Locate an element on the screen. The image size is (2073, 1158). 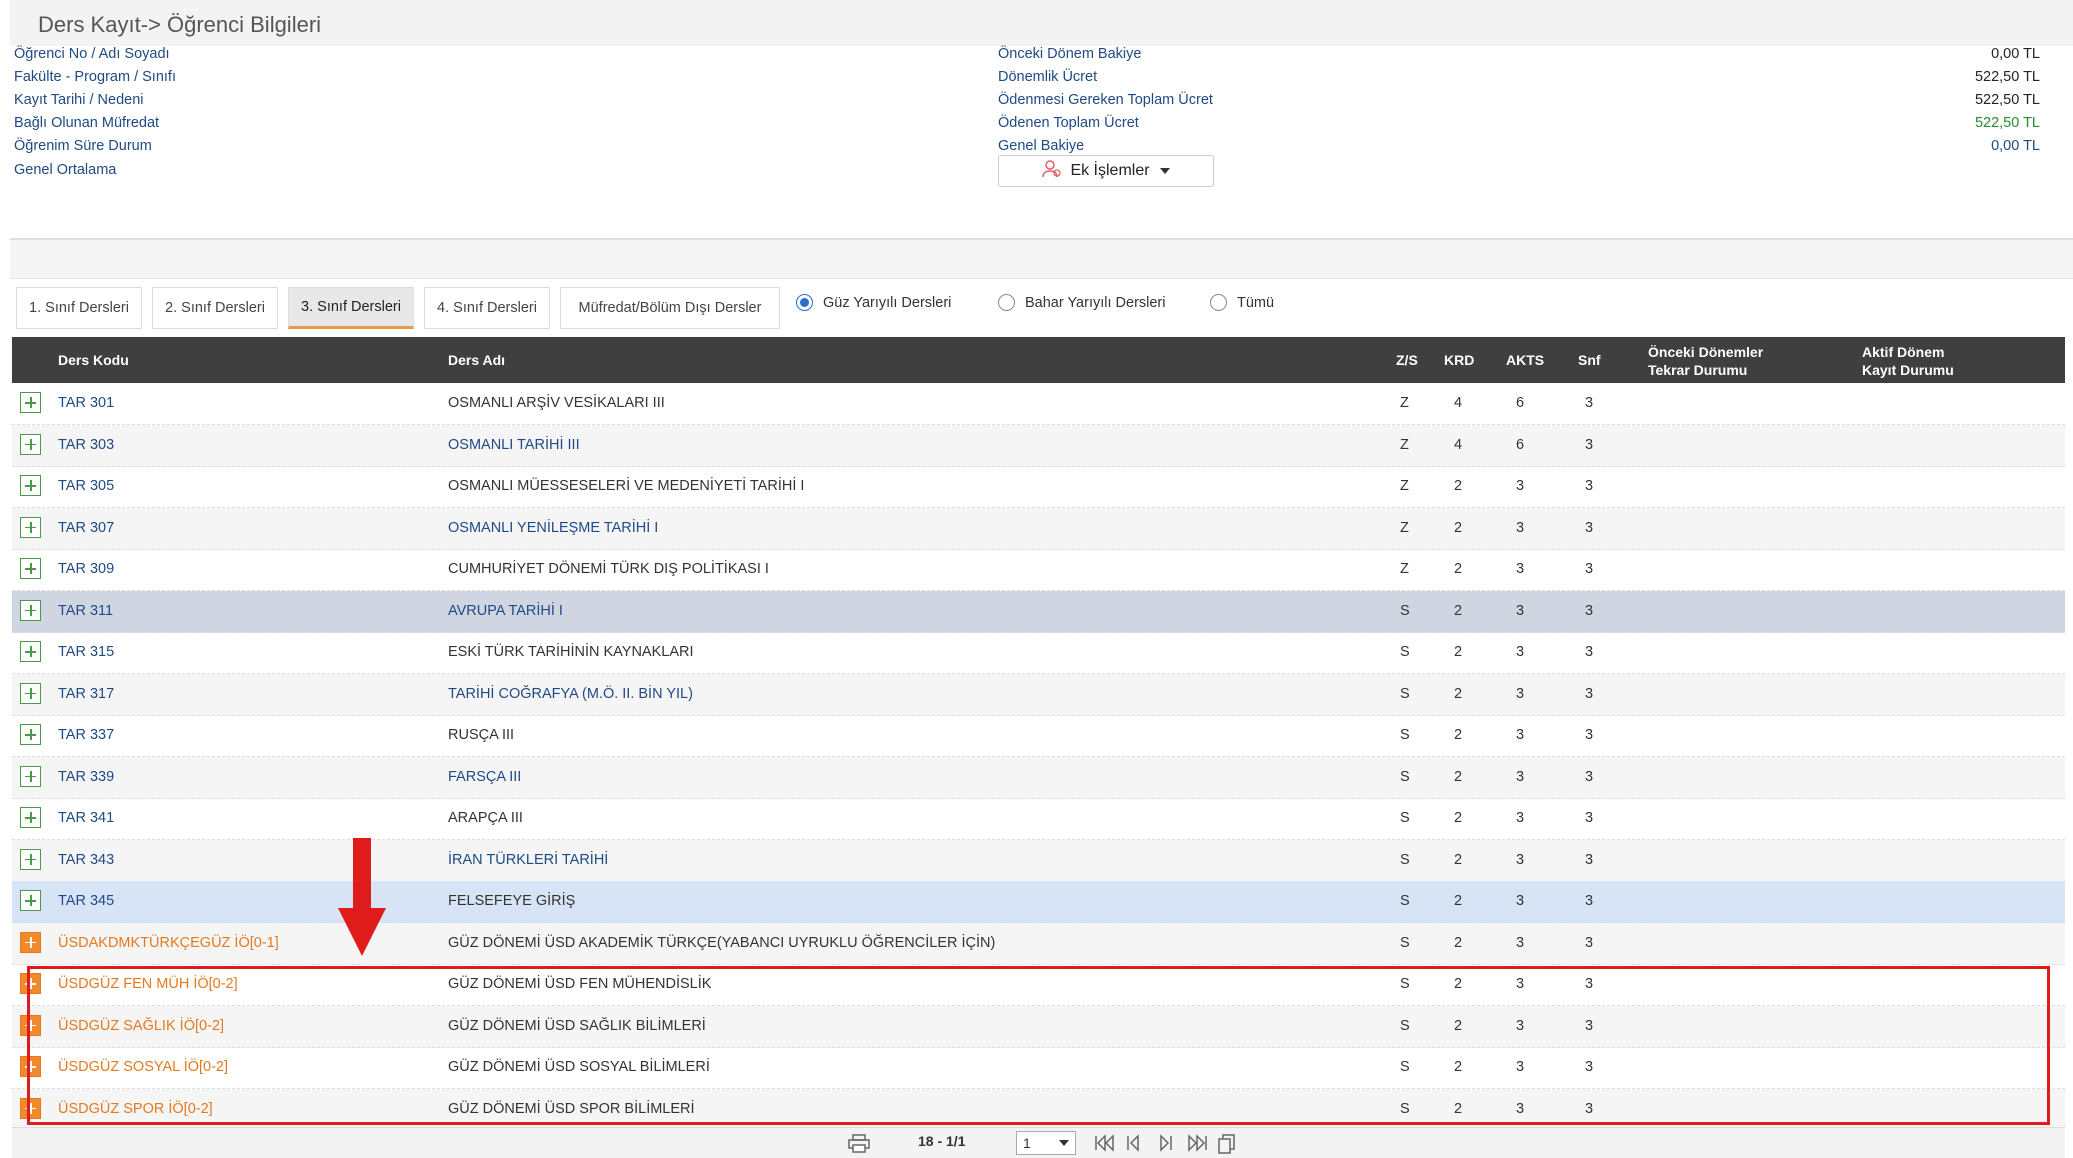
course-code-link: TAR 309 is located at coordinates (86, 569).